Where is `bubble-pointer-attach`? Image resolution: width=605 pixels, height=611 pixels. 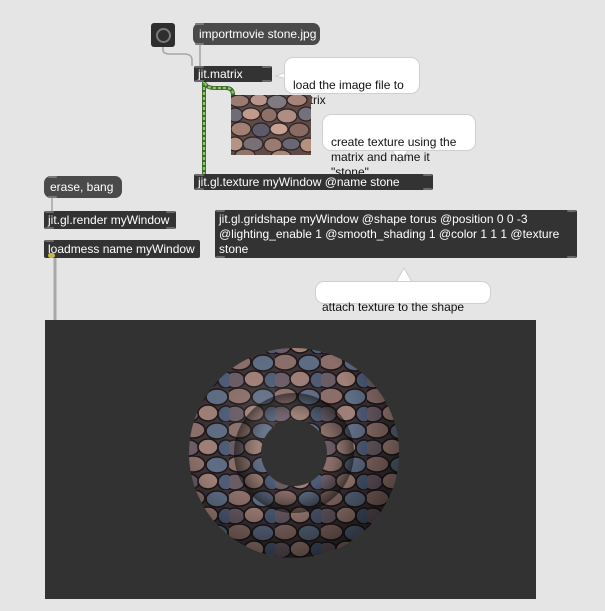
bubble-pointer-attach is located at coordinates (404, 274).